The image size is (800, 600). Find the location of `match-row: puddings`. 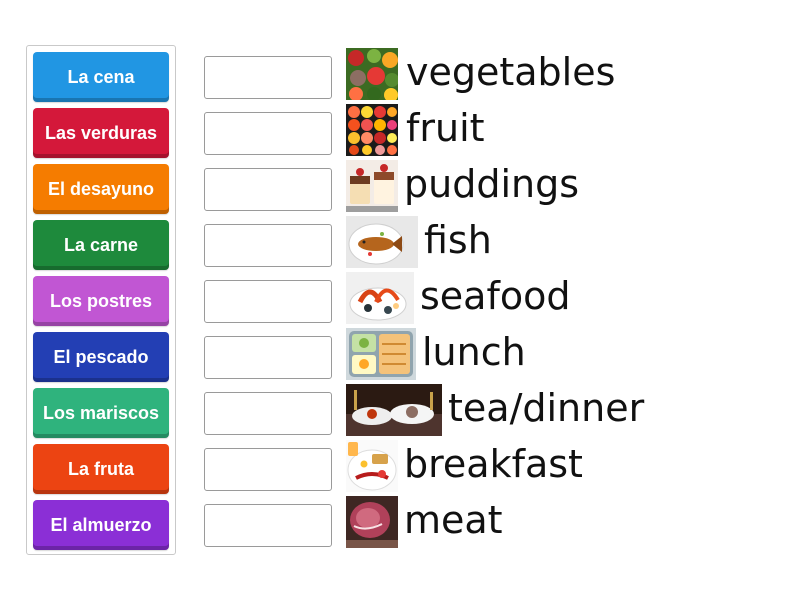

match-row: puddings is located at coordinates (400, 188).